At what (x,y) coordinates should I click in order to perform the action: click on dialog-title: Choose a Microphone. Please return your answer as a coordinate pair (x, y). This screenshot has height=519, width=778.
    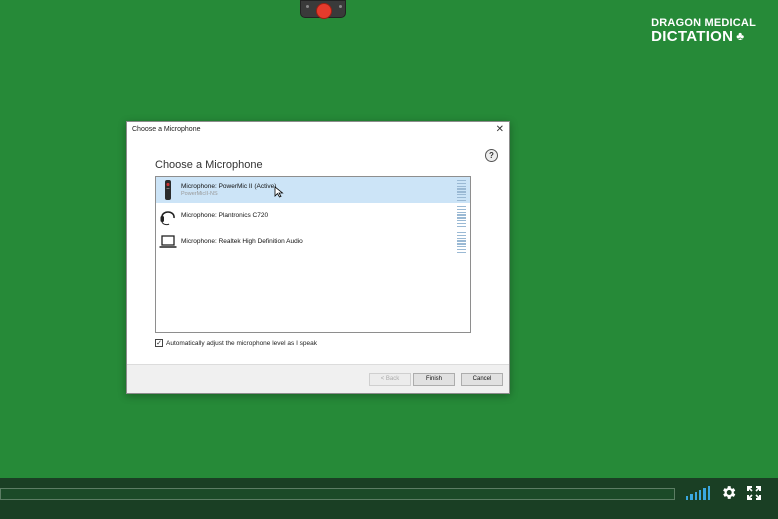
    Looking at the image, I should click on (166, 129).